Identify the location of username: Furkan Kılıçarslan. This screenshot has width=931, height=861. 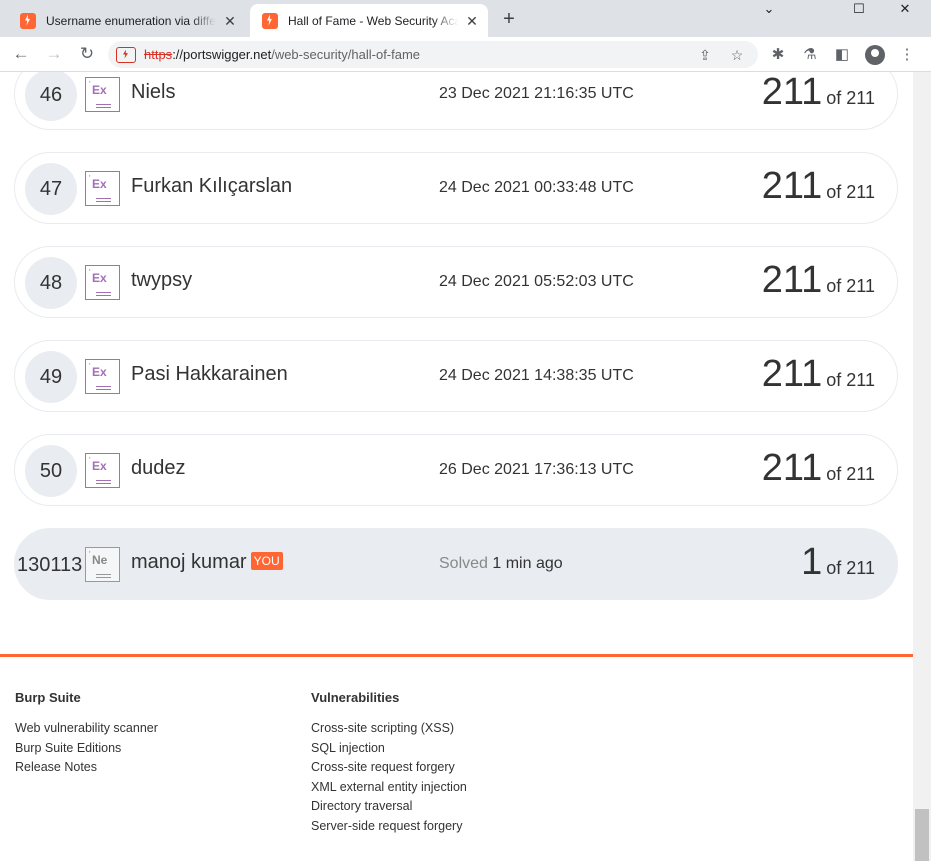
(212, 186).